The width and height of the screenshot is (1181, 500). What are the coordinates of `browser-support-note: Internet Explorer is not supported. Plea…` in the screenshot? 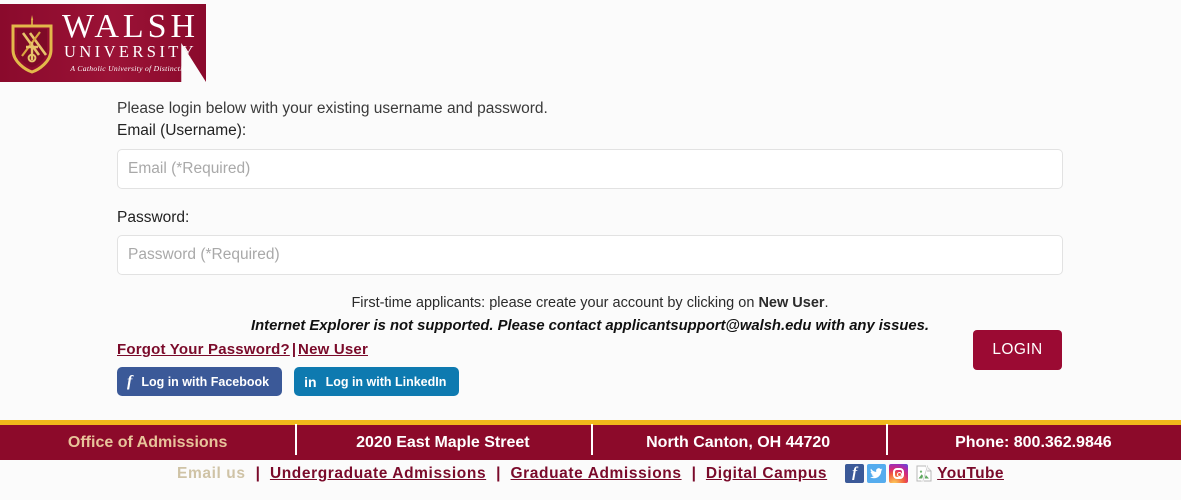 It's located at (590, 326).